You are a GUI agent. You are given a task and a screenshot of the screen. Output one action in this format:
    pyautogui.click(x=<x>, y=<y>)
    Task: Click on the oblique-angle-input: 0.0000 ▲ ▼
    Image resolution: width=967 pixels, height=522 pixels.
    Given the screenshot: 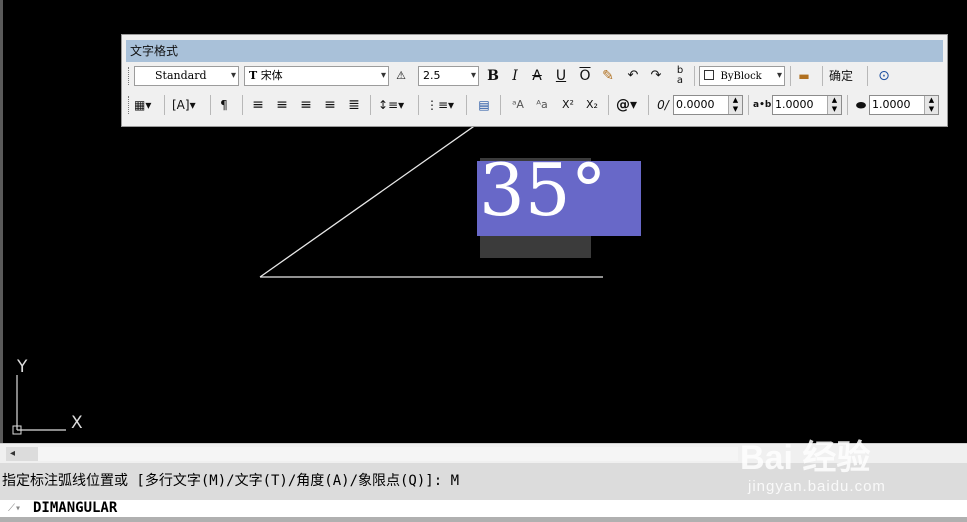 What is the action you would take?
    pyautogui.click(x=708, y=105)
    